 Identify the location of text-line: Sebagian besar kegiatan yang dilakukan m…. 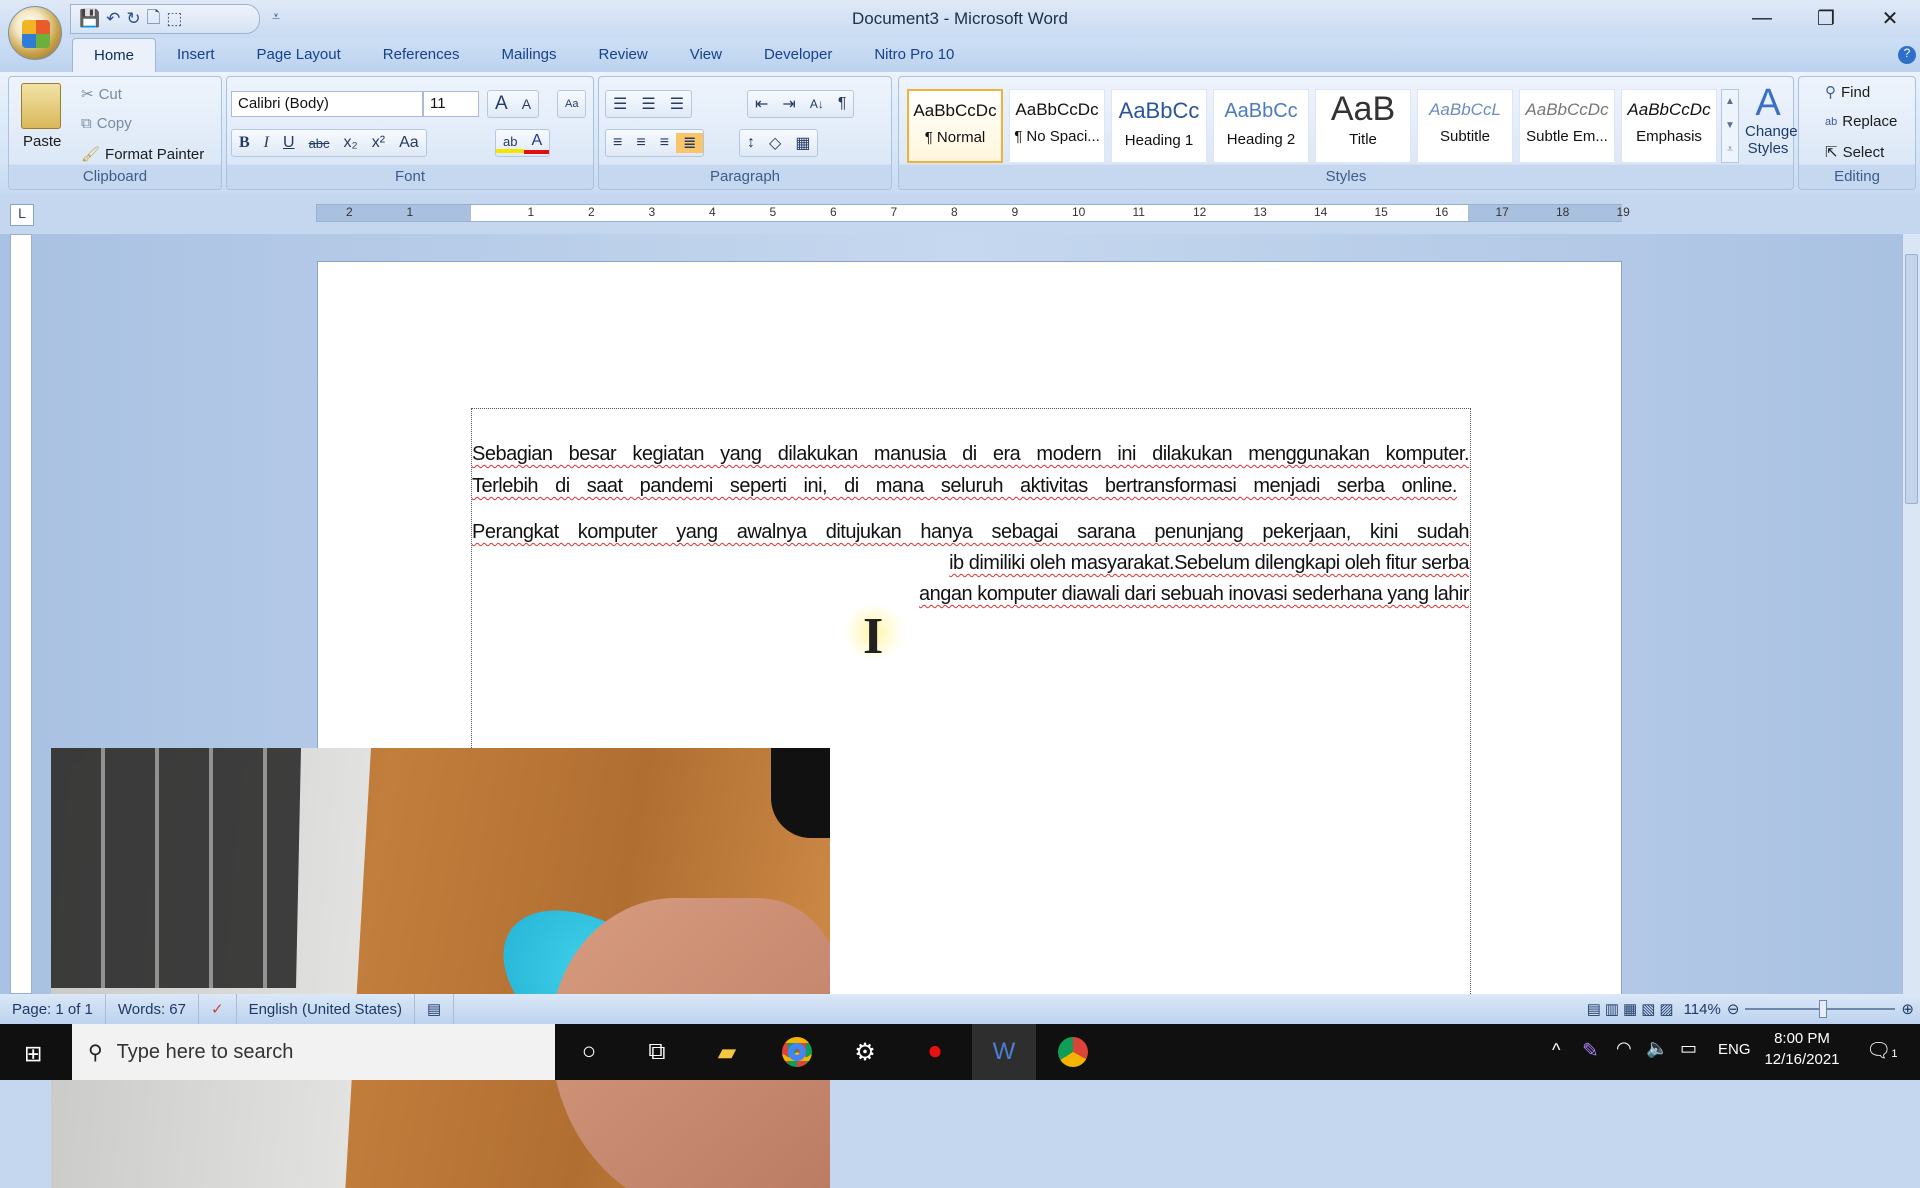
(971, 454).